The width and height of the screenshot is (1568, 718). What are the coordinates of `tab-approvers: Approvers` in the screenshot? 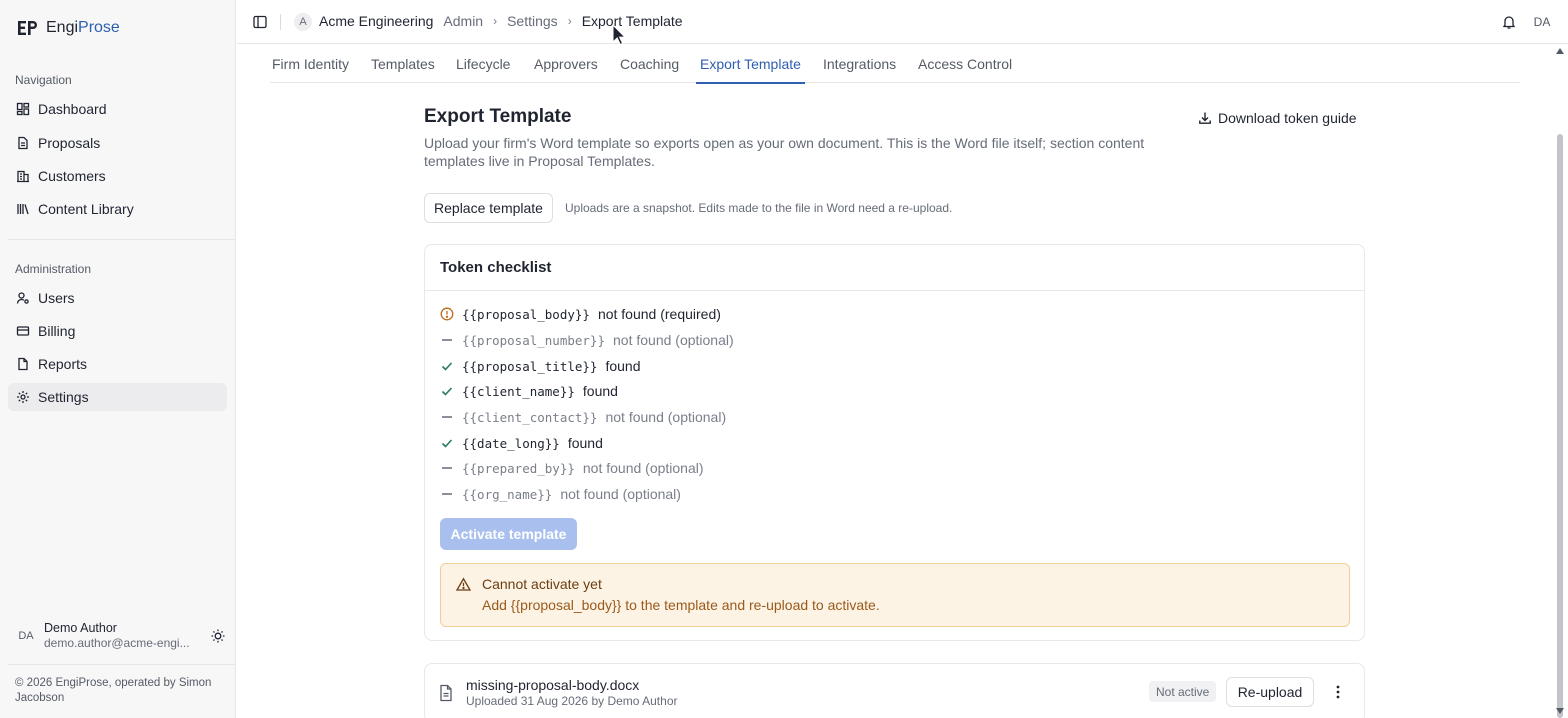 It's located at (566, 63).